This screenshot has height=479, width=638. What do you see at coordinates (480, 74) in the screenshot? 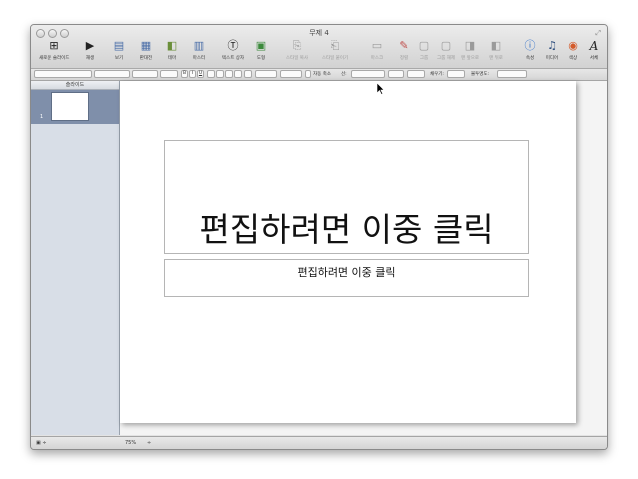
I see `opacity-label: 불투명도:` at bounding box center [480, 74].